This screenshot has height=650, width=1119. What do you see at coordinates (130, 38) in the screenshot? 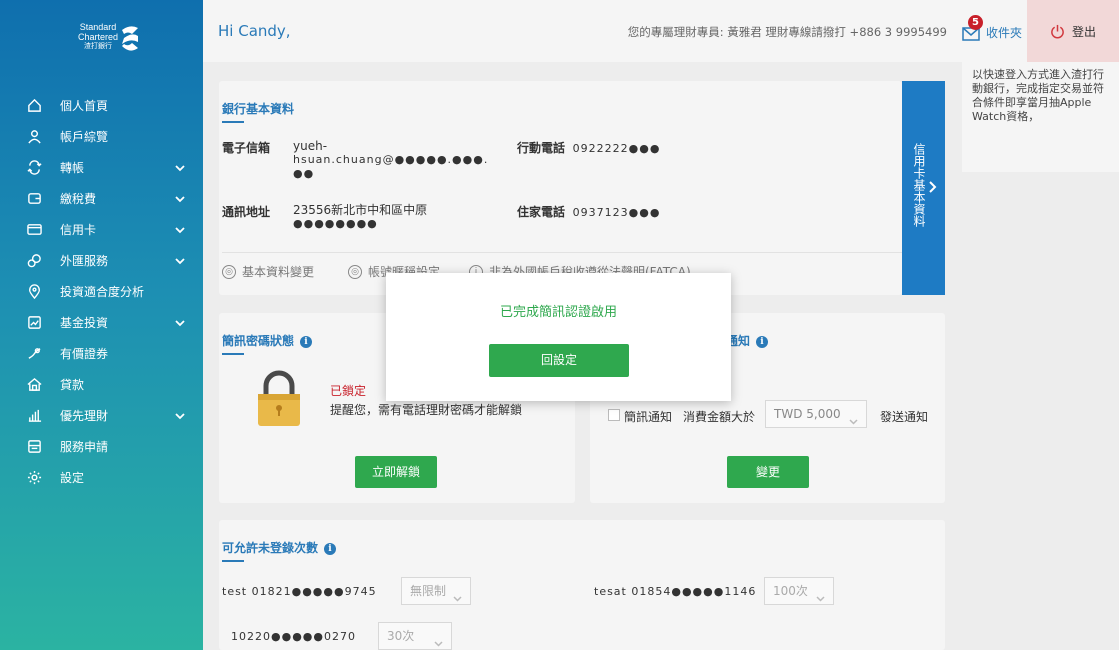
I see `logo-mark-icon` at bounding box center [130, 38].